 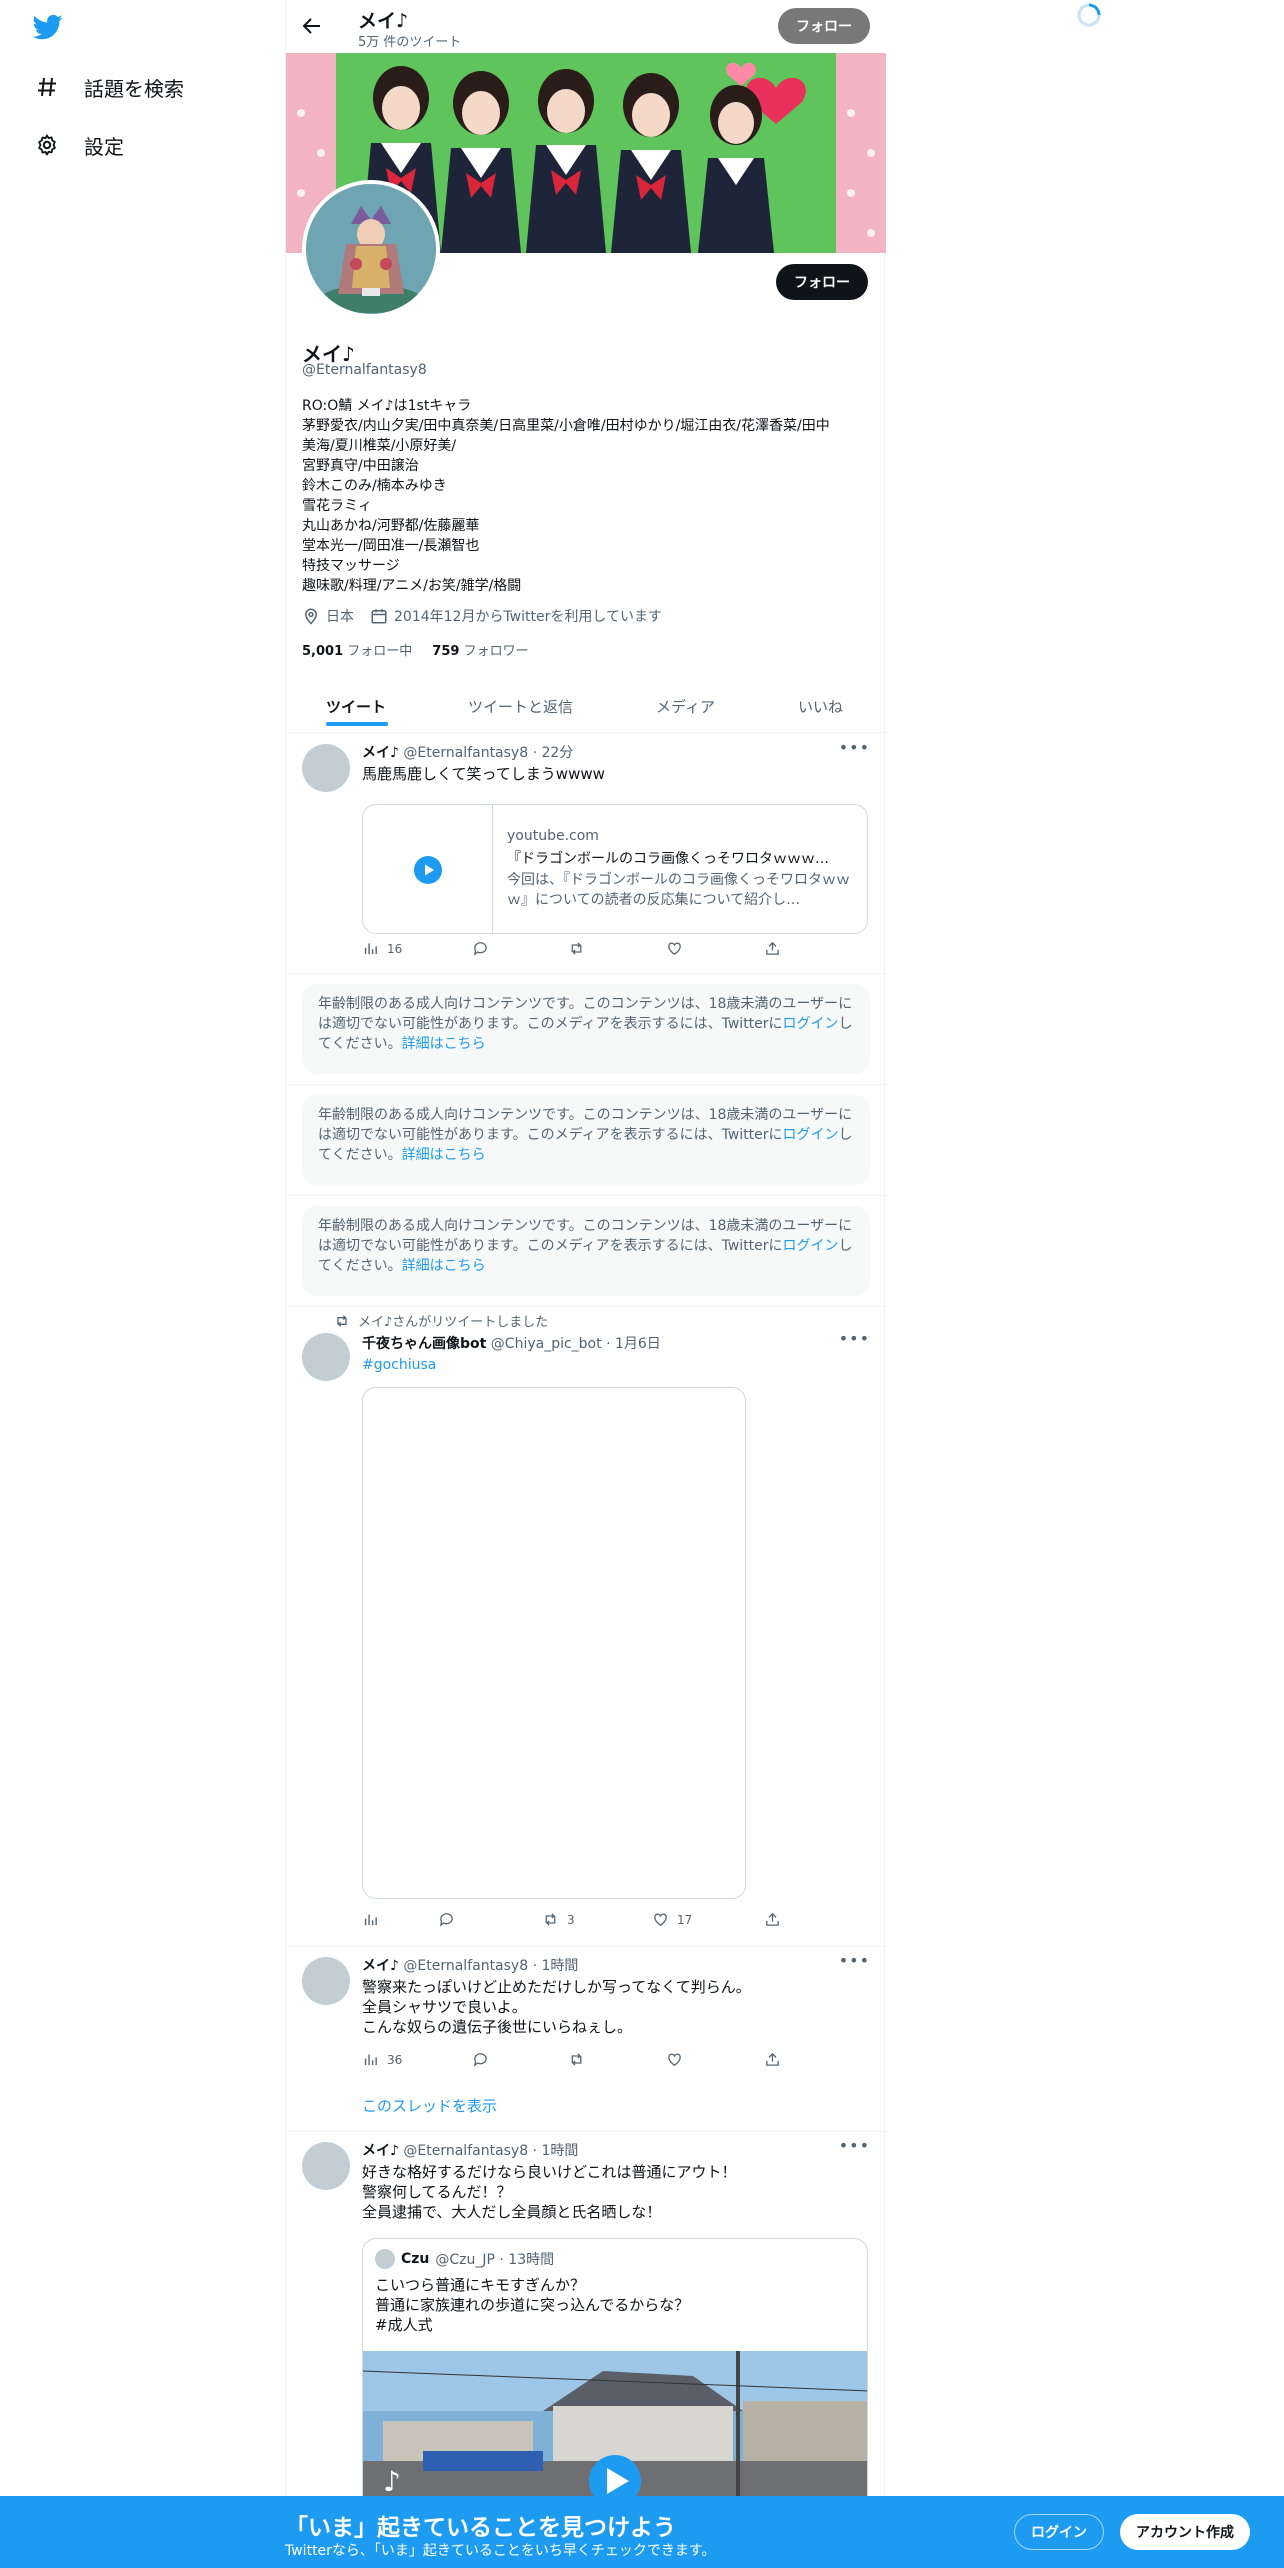 I want to click on show-thread-link: このスレッドを表示, so click(x=429, y=2105).